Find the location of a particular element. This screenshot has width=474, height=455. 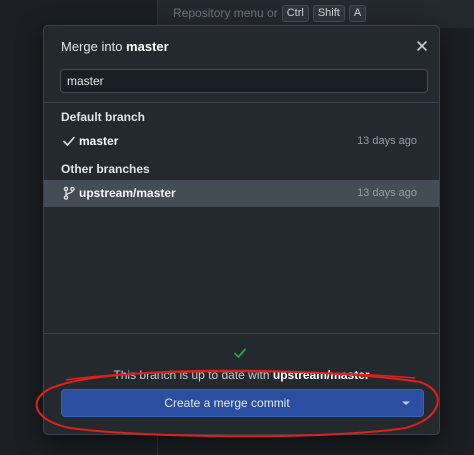

filter-separator is located at coordinates (241, 102).